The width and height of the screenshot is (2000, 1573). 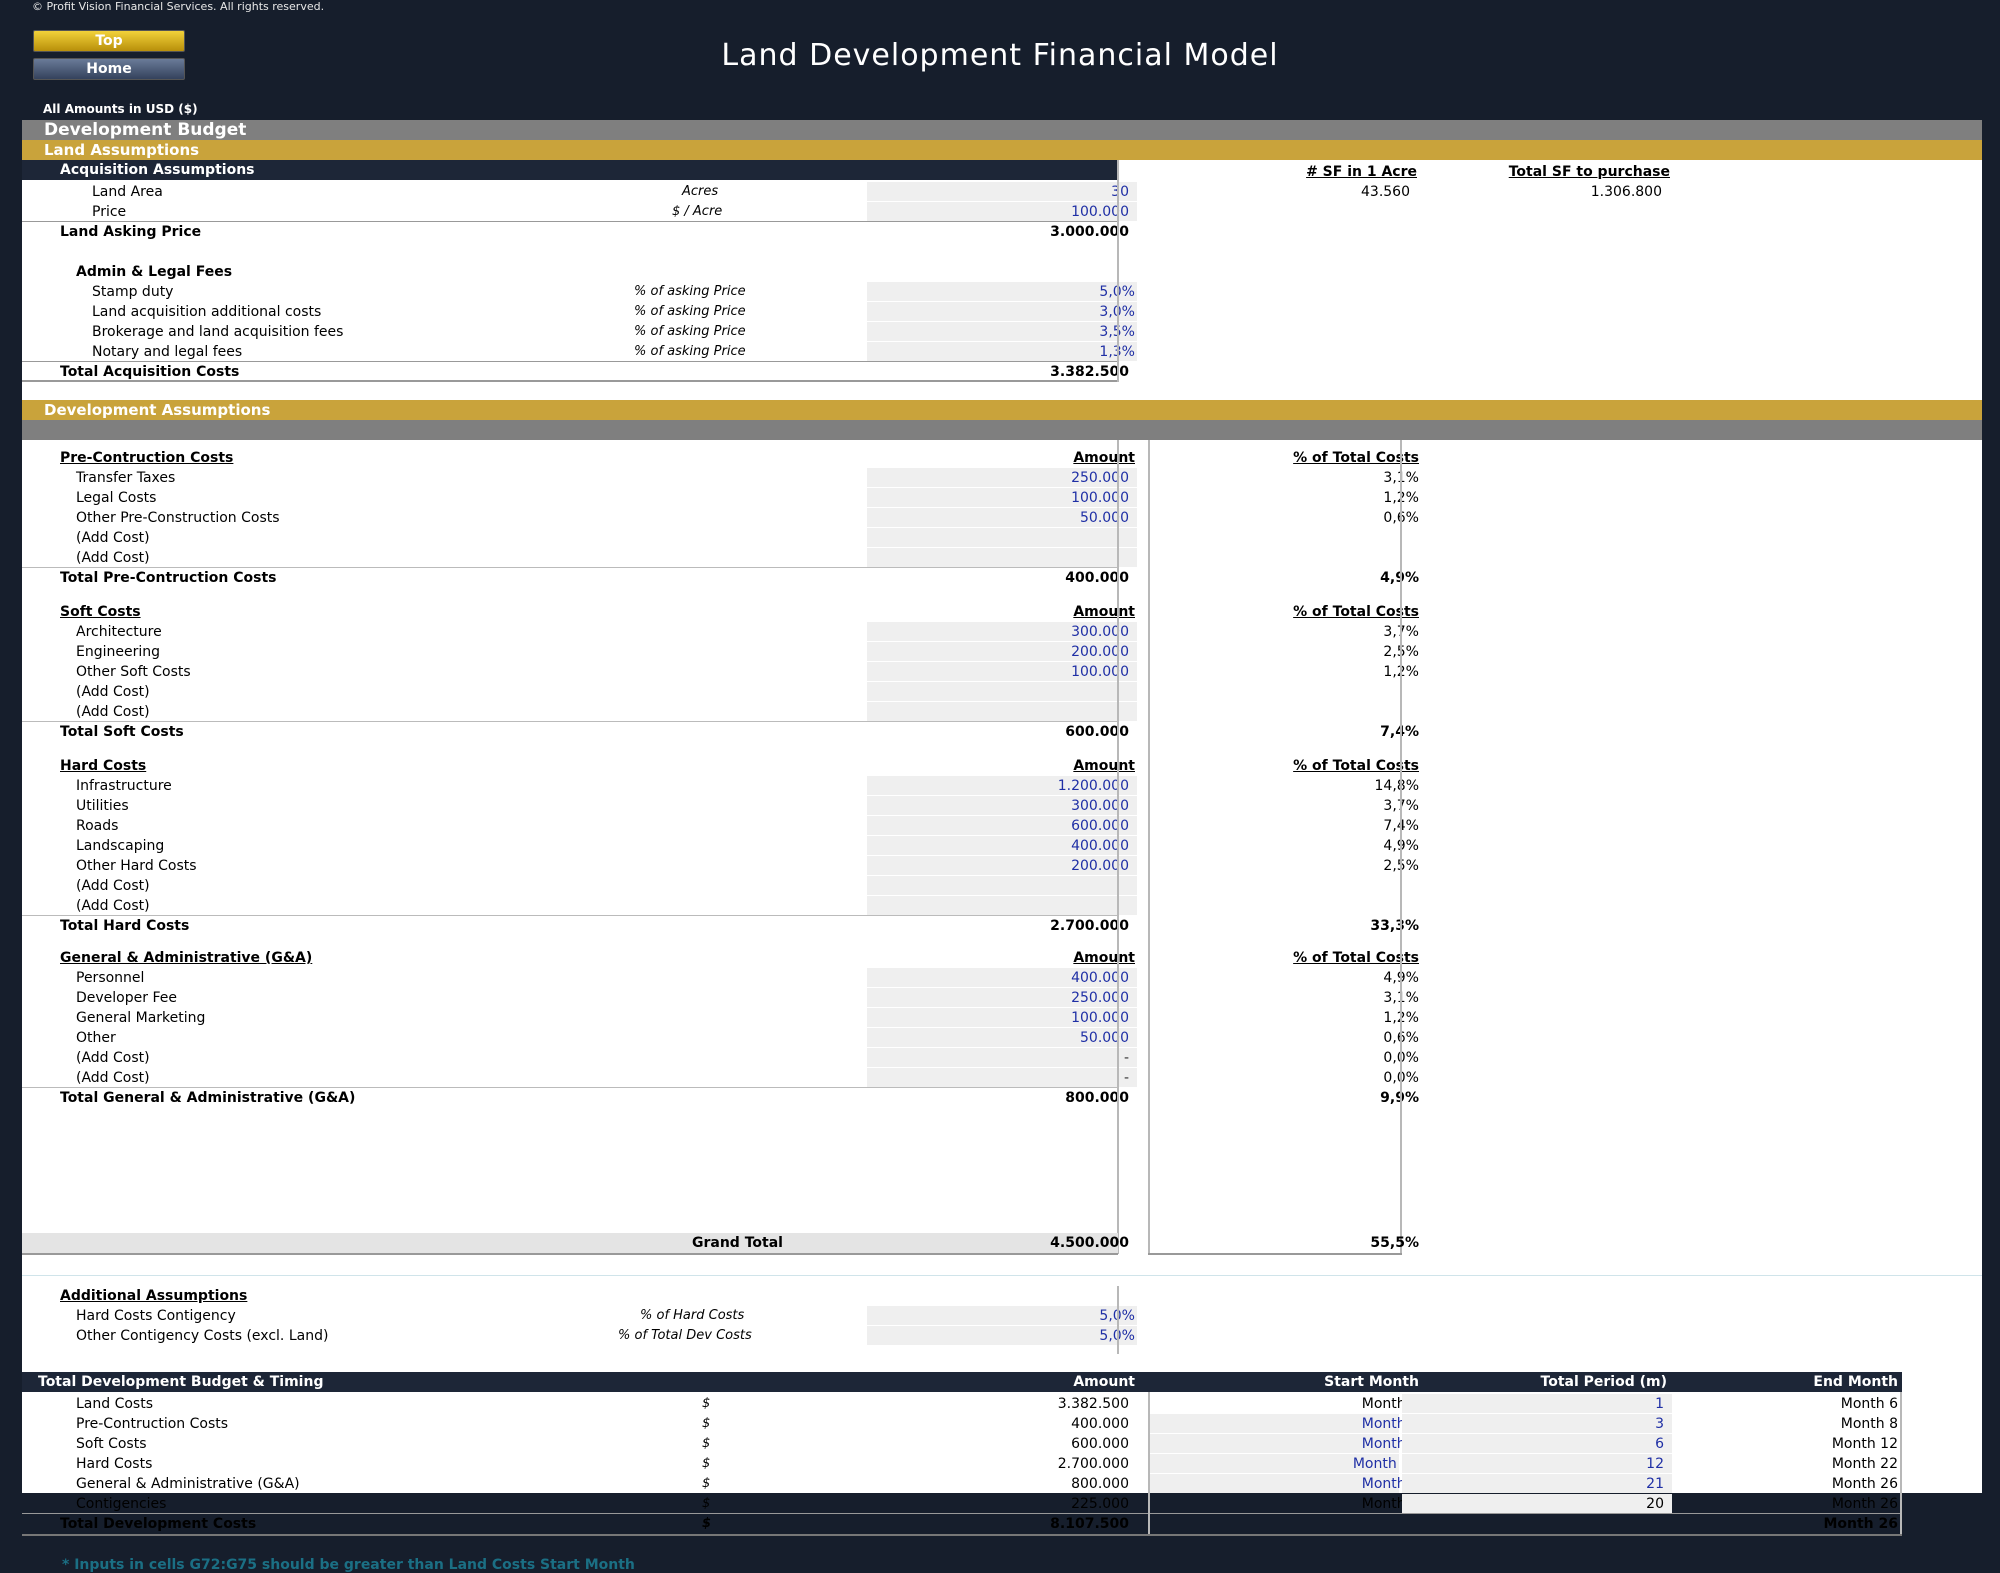 I want to click on land-asking-price-label: Land Asking Price, so click(x=131, y=232).